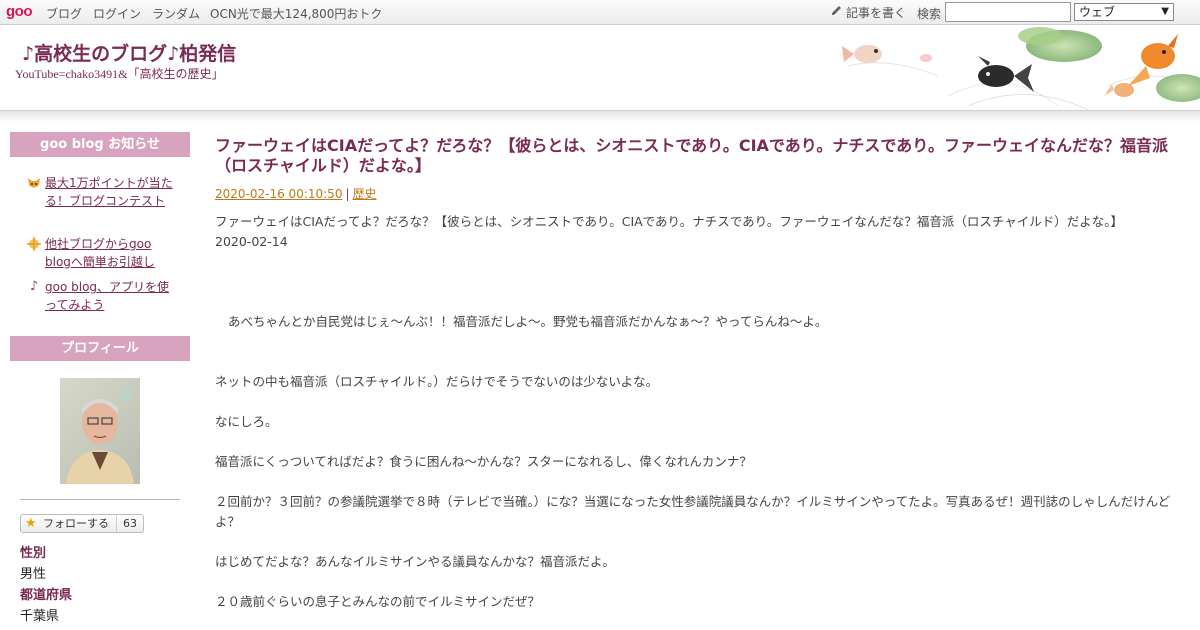 This screenshot has width=1200, height=630. Describe the element at coordinates (100, 499) in the screenshot. I see `sidebar-divider` at that location.